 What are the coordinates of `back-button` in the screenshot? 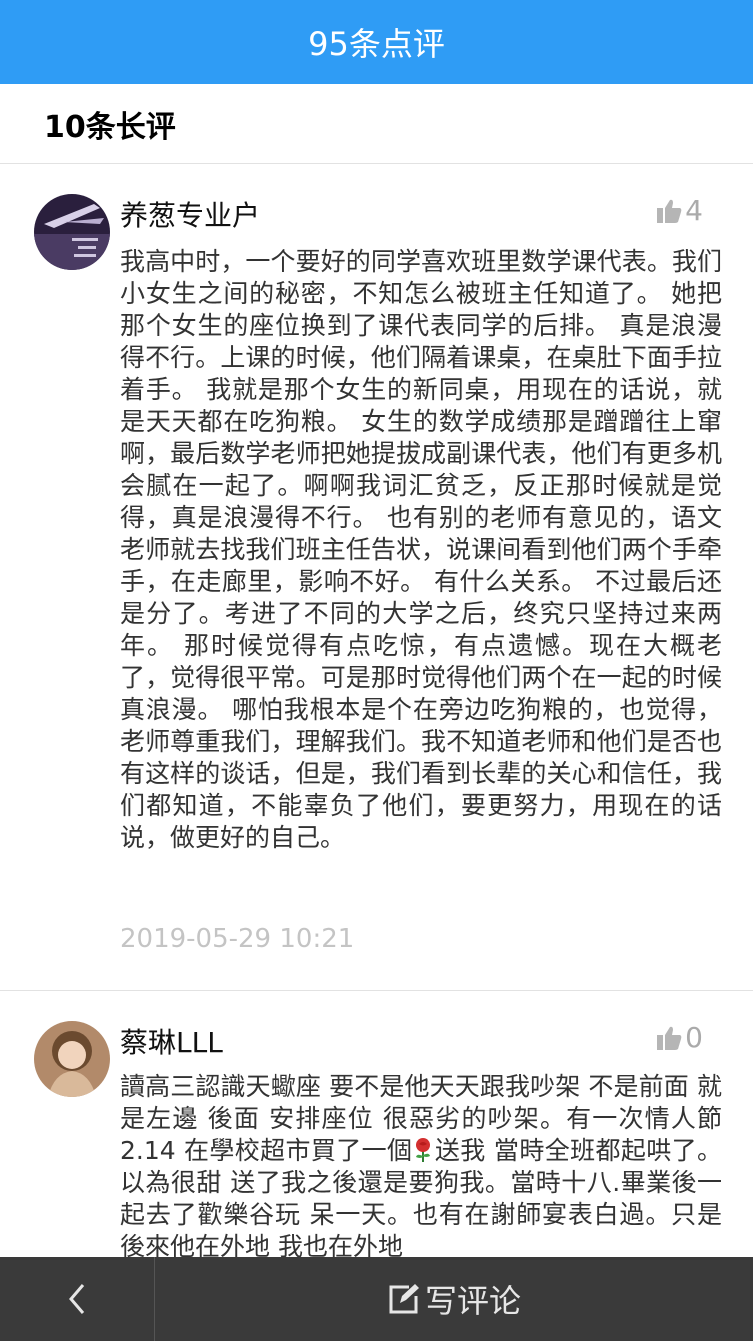 It's located at (77, 1299).